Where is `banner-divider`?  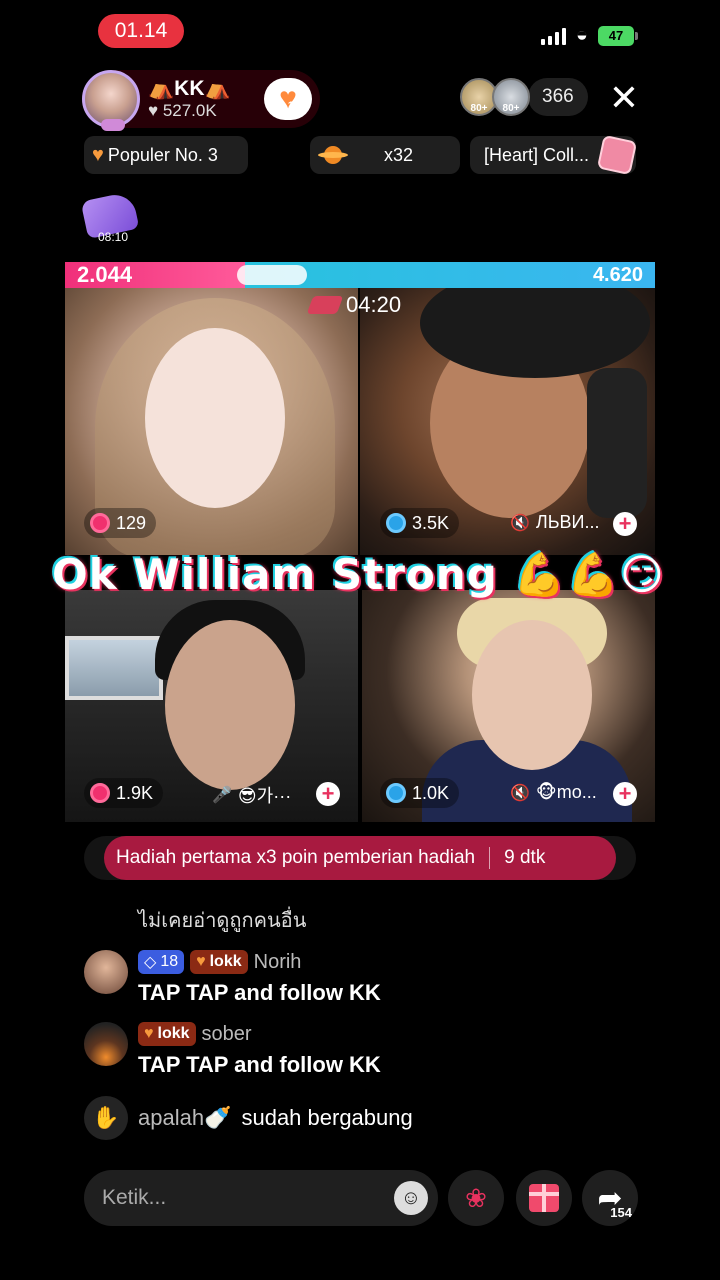 banner-divider is located at coordinates (490, 858).